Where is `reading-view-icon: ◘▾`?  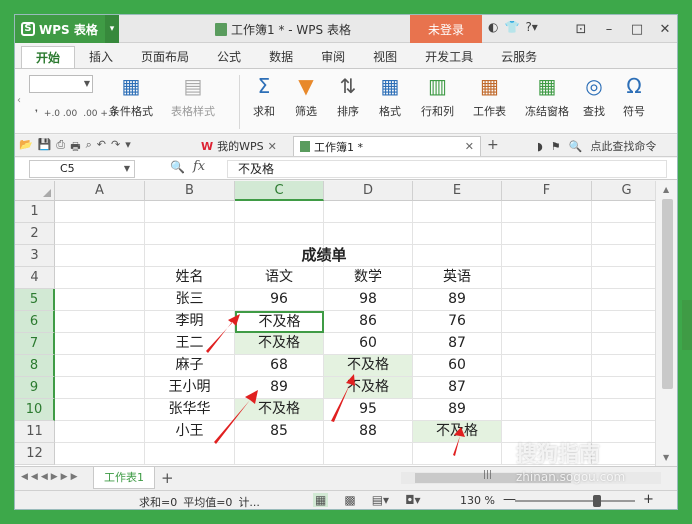 reading-view-icon: ◘▾ is located at coordinates (413, 500).